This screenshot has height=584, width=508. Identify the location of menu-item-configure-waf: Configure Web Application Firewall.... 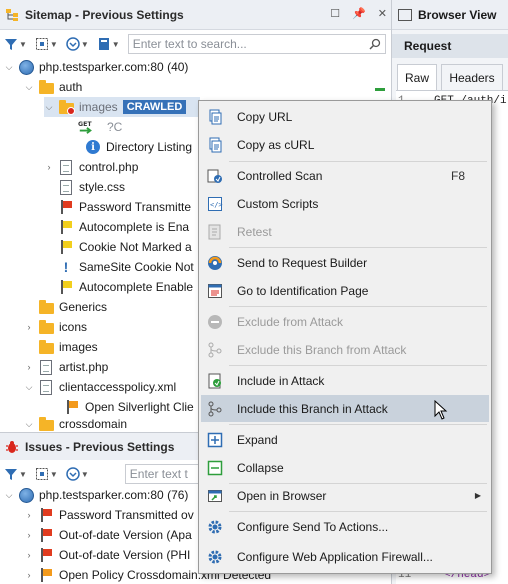
(345, 556).